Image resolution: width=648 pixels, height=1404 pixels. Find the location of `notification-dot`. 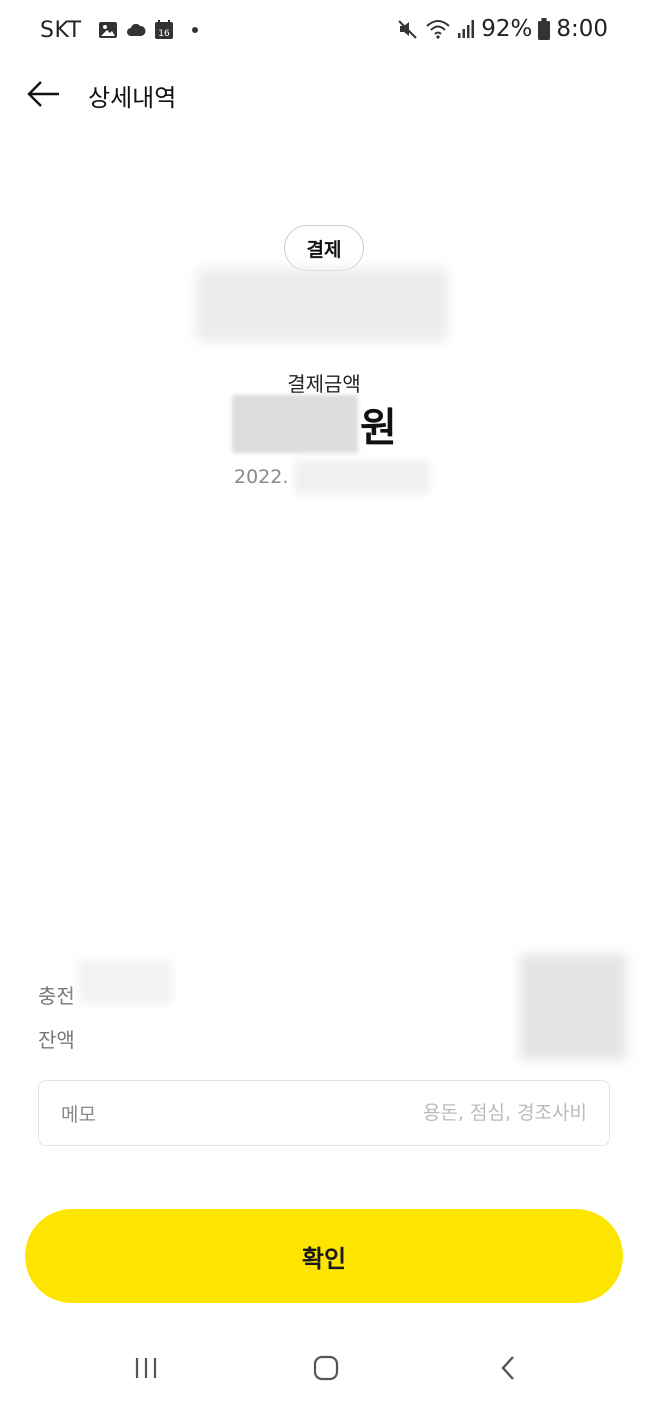

notification-dot is located at coordinates (195, 30).